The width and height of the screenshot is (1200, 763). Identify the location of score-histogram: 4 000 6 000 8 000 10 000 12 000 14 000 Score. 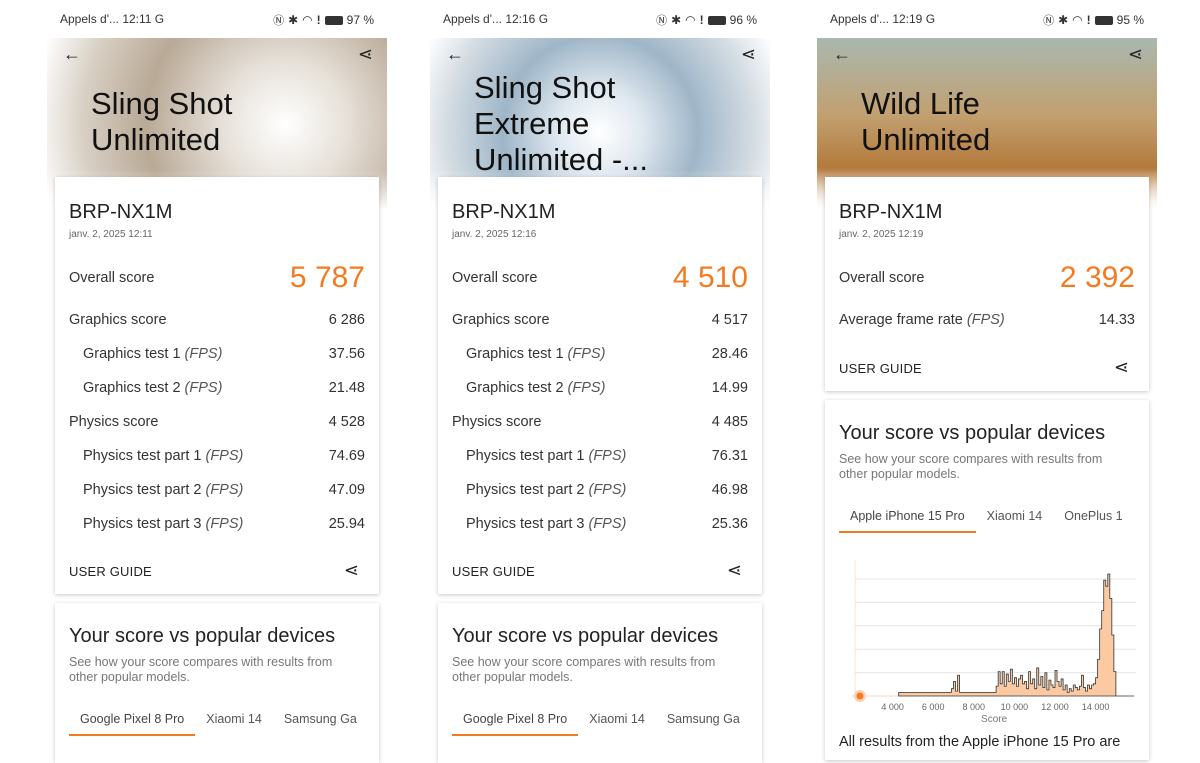
(994, 642).